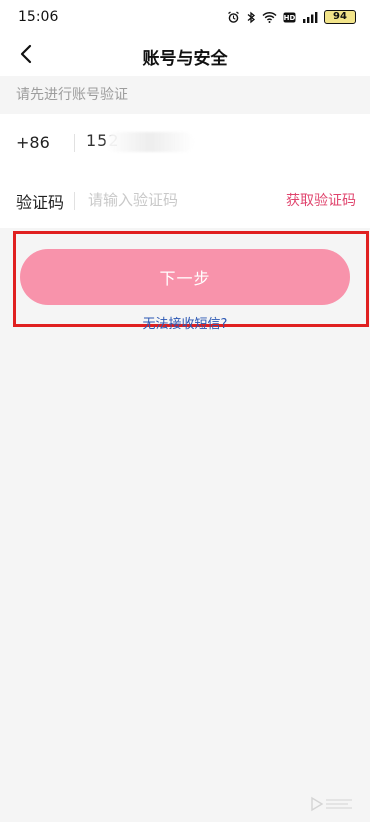 The image size is (370, 822). I want to click on code-label: 验证码, so click(40, 202).